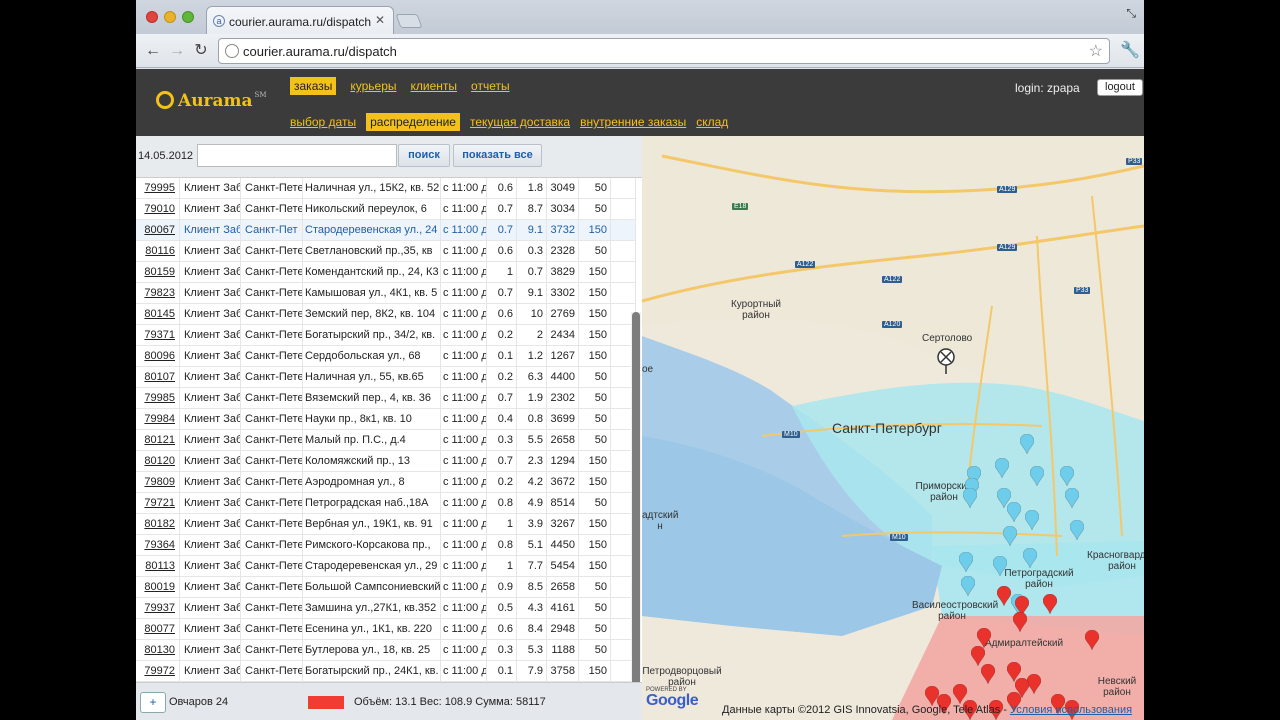 The width and height of the screenshot is (1280, 720). Describe the element at coordinates (636, 515) in the screenshot. I see `scrollbar-thumb` at that location.